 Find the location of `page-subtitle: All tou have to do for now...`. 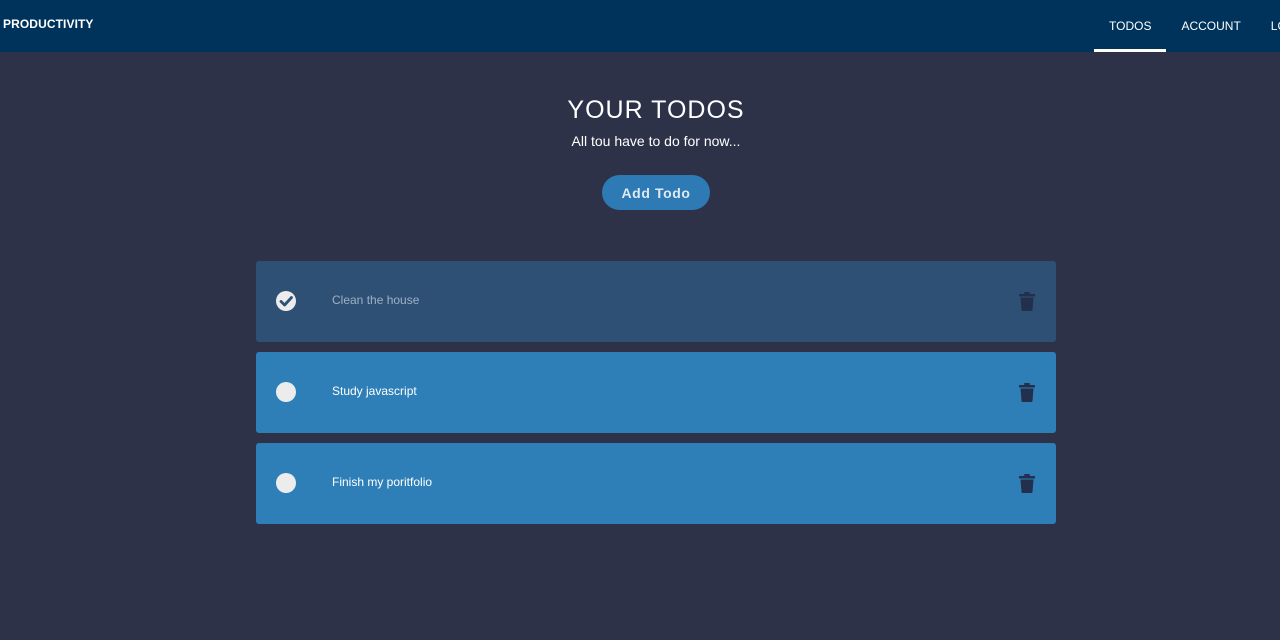

page-subtitle: All tou have to do for now... is located at coordinates (656, 141).